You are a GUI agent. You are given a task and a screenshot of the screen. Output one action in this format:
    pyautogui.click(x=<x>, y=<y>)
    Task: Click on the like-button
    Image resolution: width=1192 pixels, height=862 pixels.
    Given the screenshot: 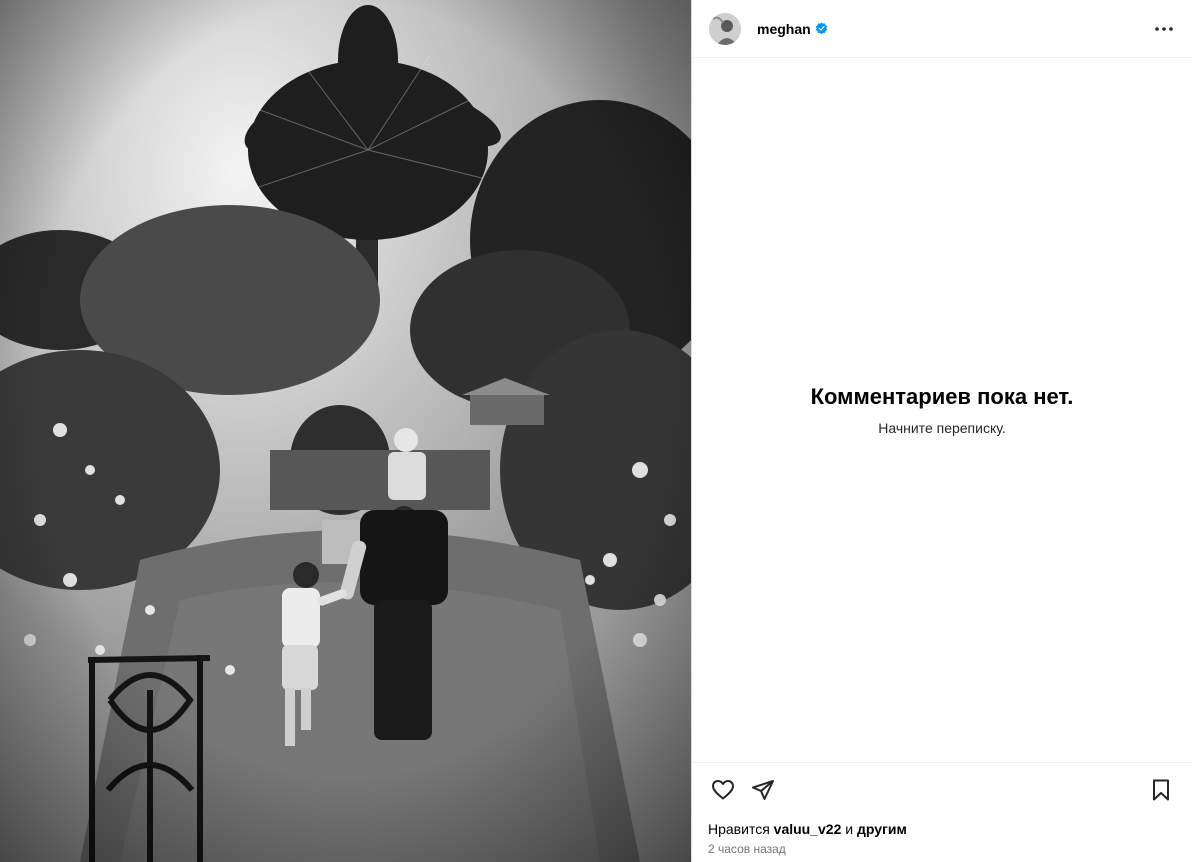 What is the action you would take?
    pyautogui.click(x=723, y=790)
    